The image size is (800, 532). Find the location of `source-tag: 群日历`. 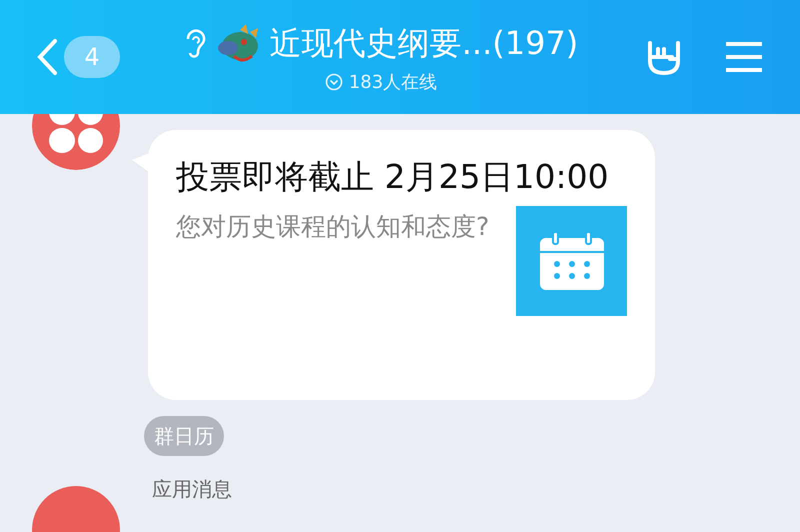

source-tag: 群日历 is located at coordinates (184, 436).